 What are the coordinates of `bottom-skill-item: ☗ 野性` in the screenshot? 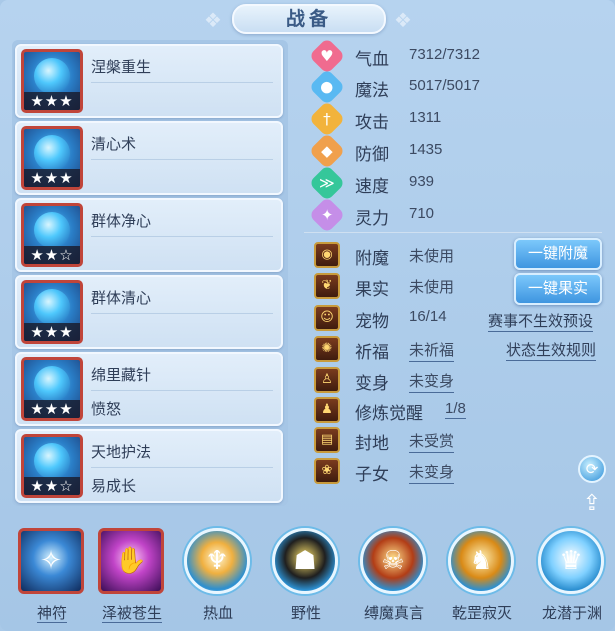 It's located at (306, 578).